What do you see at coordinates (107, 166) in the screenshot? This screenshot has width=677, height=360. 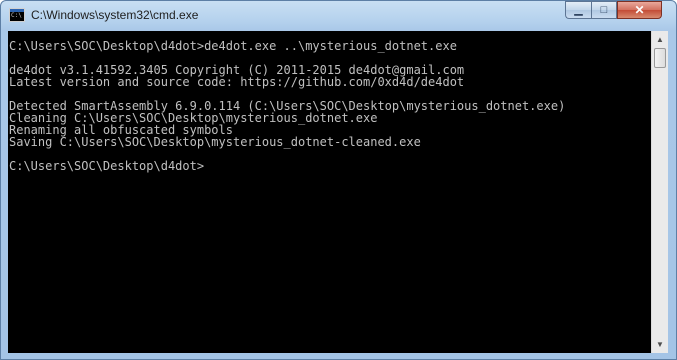 I see `console-line: C:\Users\SOC\Desktop\d4dot>` at bounding box center [107, 166].